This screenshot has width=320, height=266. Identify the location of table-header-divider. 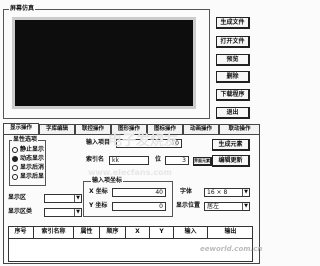
(130, 238).